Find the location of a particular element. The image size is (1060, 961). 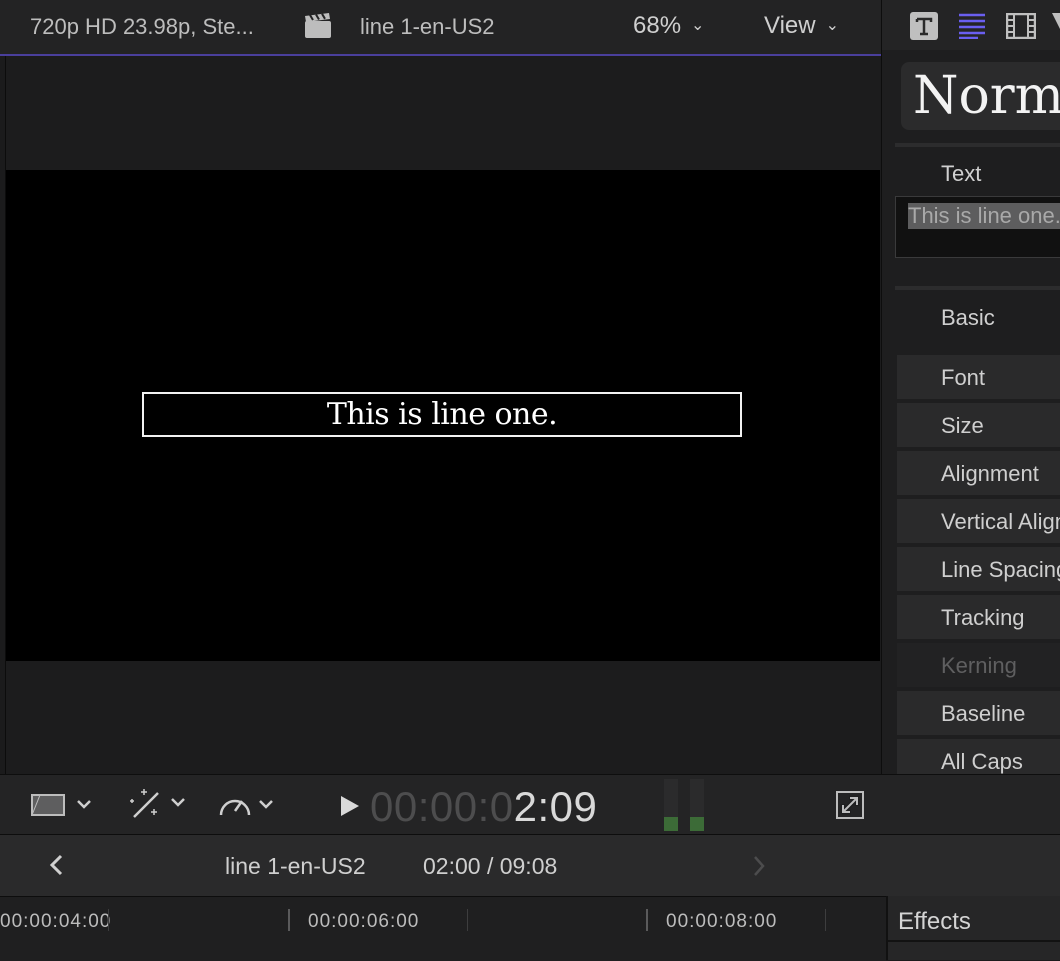

ruler-label: 00:00:04:00 is located at coordinates (56, 921).